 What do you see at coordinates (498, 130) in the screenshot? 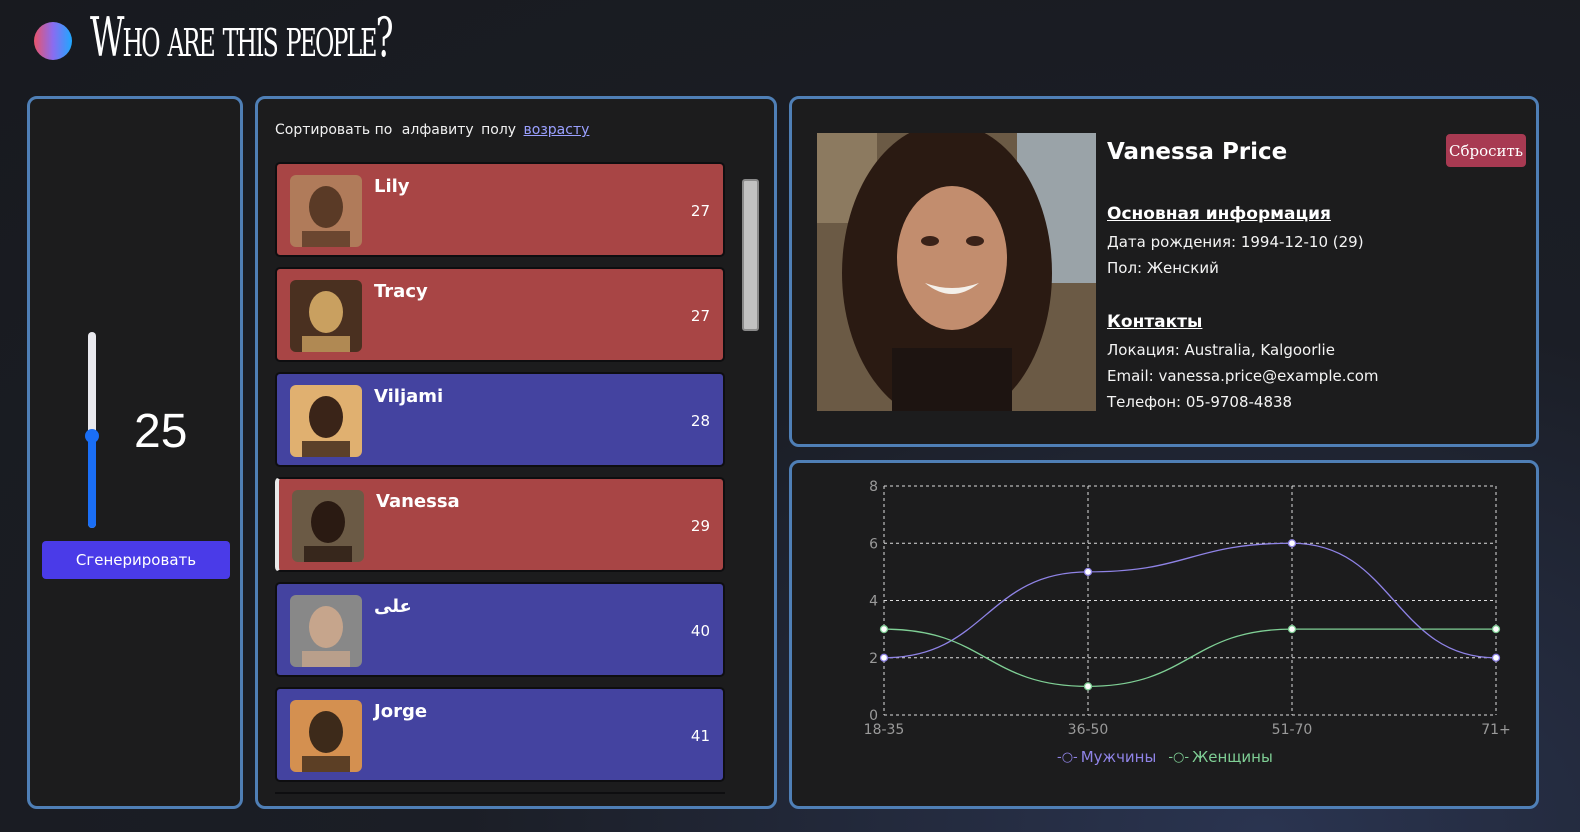
I see `sort-gender-link: полу` at bounding box center [498, 130].